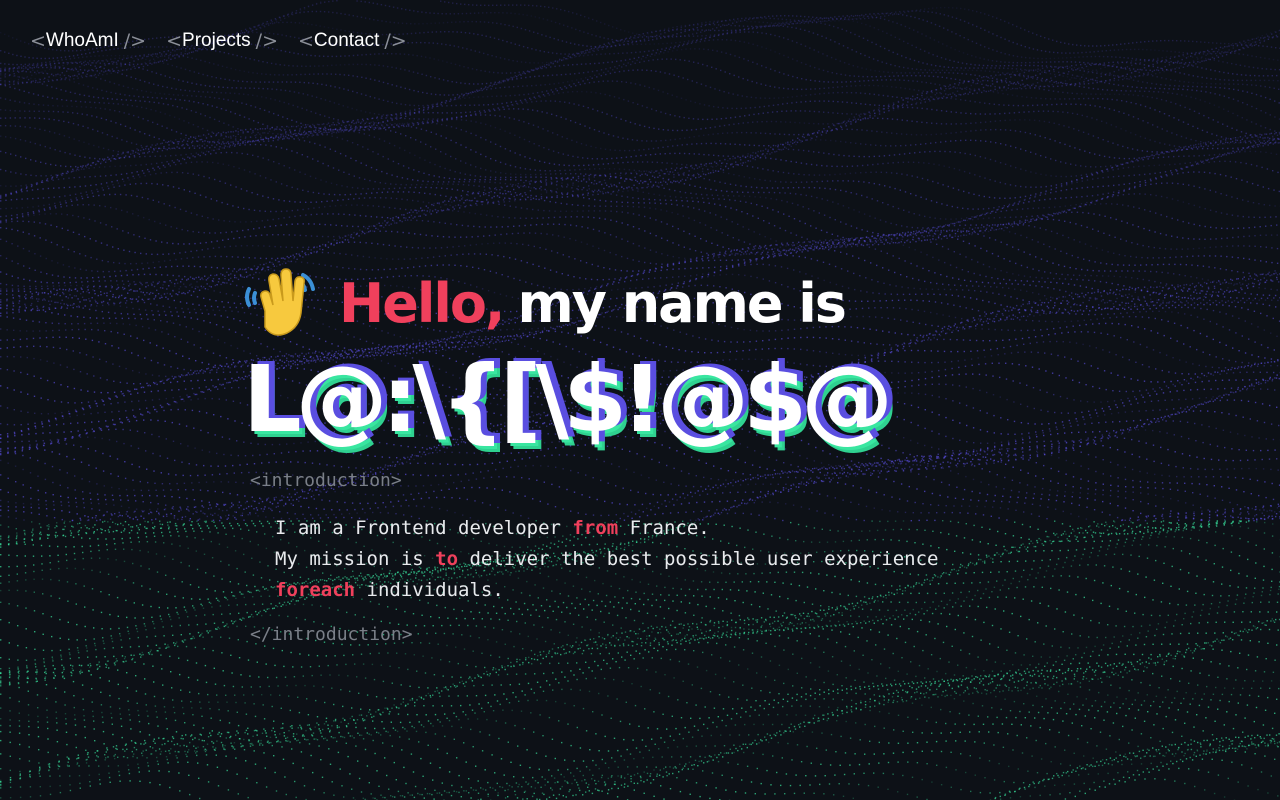 This screenshot has width=1280, height=800. I want to click on introduction-close-tag: </introduction>, so click(594, 634).